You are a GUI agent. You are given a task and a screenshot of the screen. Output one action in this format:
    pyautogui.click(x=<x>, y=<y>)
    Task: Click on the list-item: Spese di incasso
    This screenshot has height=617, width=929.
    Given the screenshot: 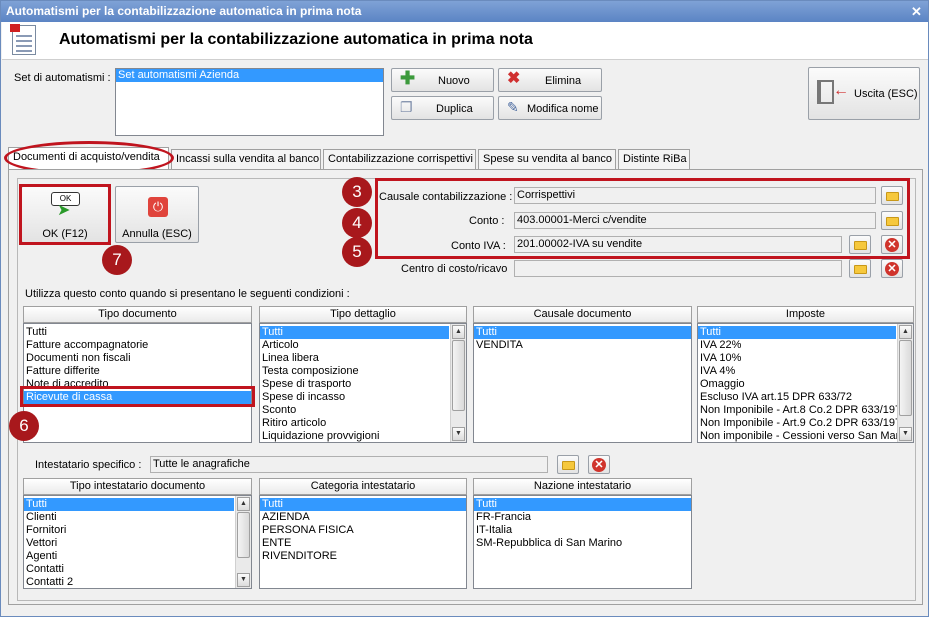 What is the action you would take?
    pyautogui.click(x=363, y=397)
    